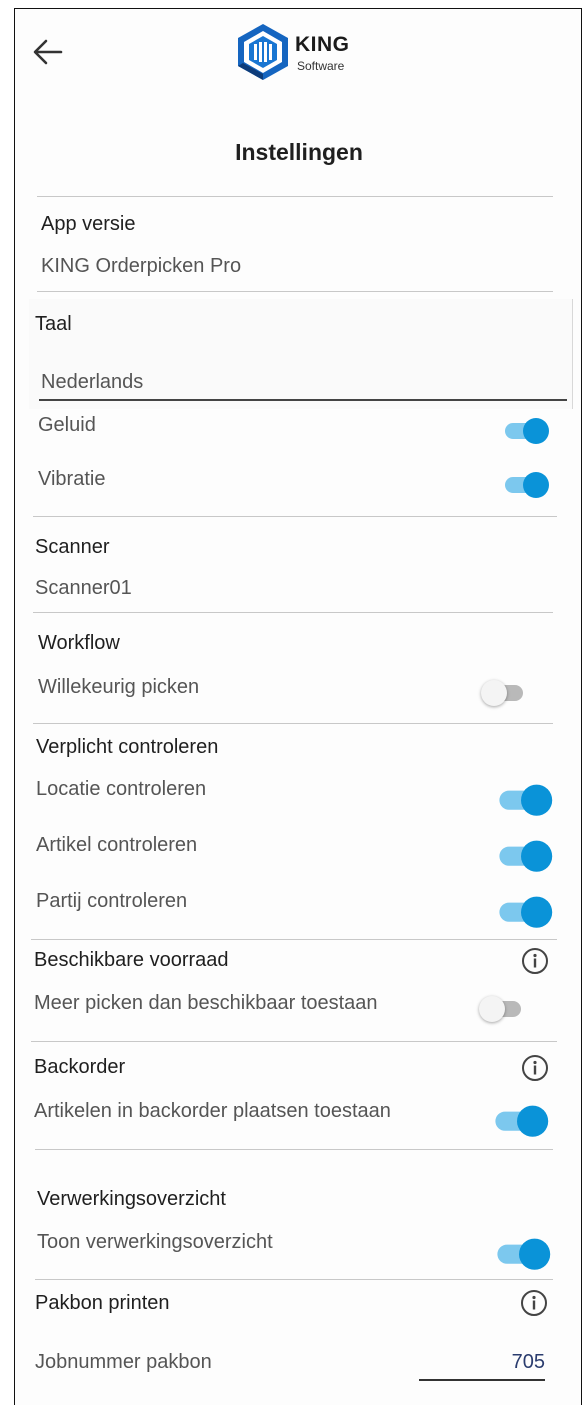  I want to click on vibration-toggle, so click(526, 484).